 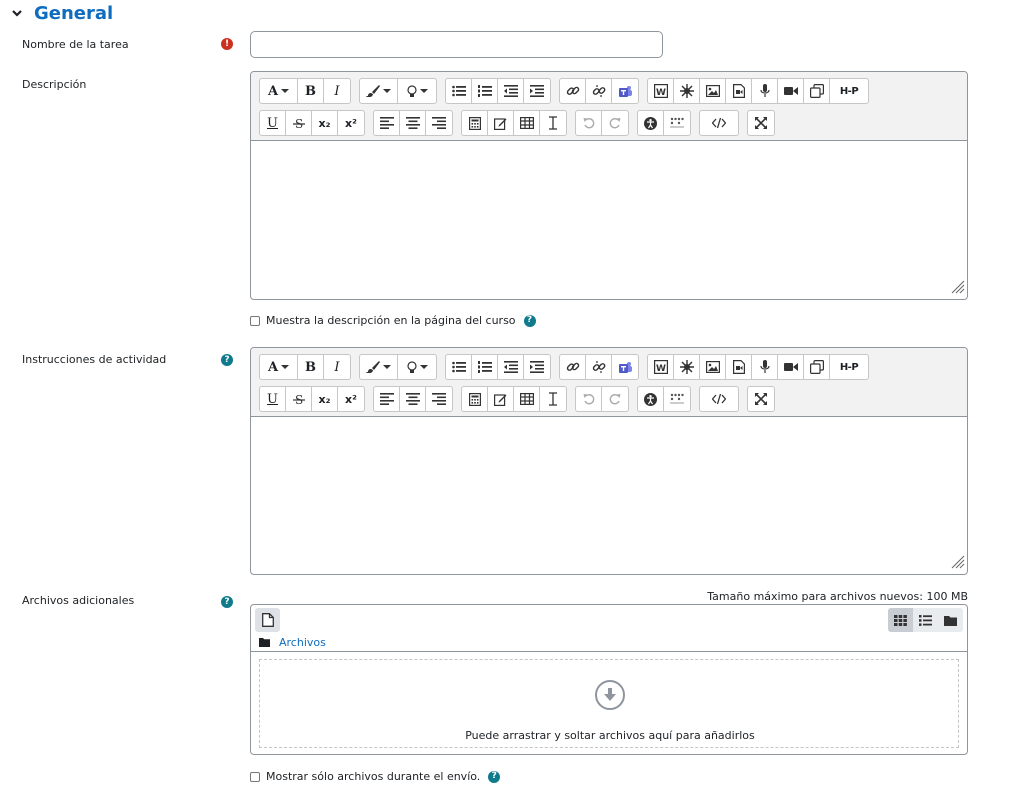 What do you see at coordinates (267, 620) in the screenshot?
I see `add-file-button` at bounding box center [267, 620].